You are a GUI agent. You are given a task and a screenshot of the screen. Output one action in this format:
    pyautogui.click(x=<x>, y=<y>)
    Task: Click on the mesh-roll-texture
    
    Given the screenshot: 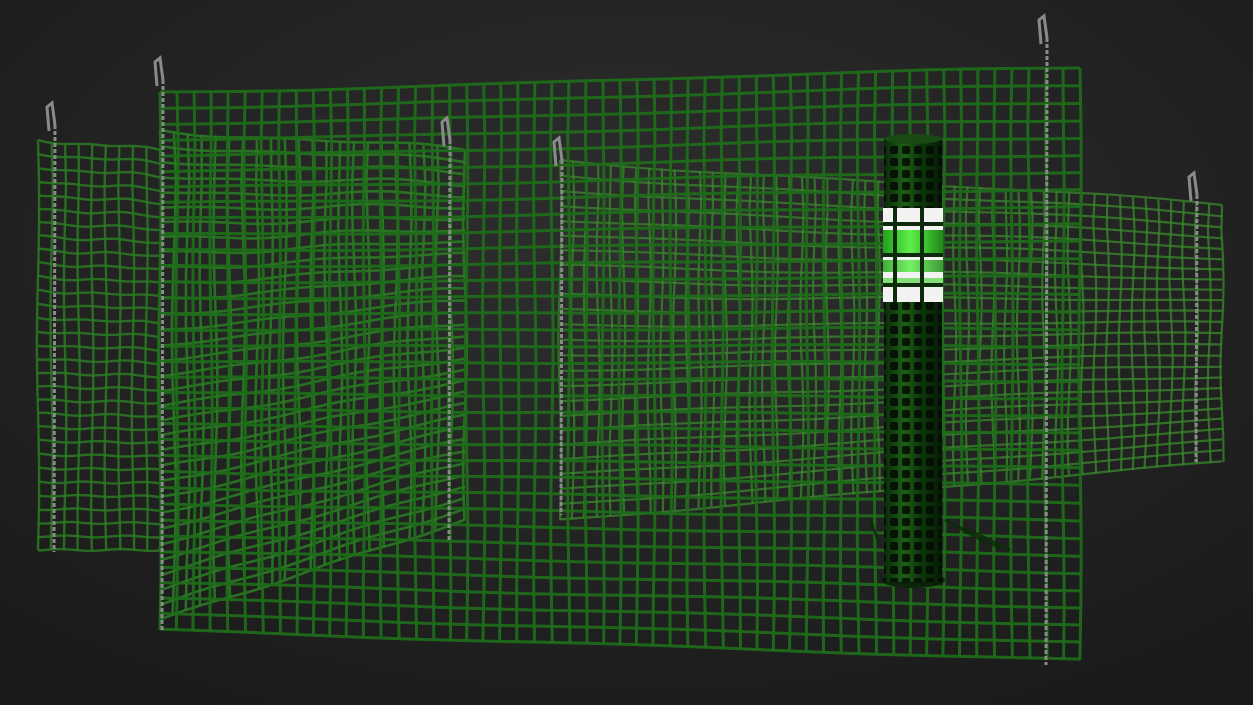 What is the action you would take?
    pyautogui.click(x=913, y=360)
    